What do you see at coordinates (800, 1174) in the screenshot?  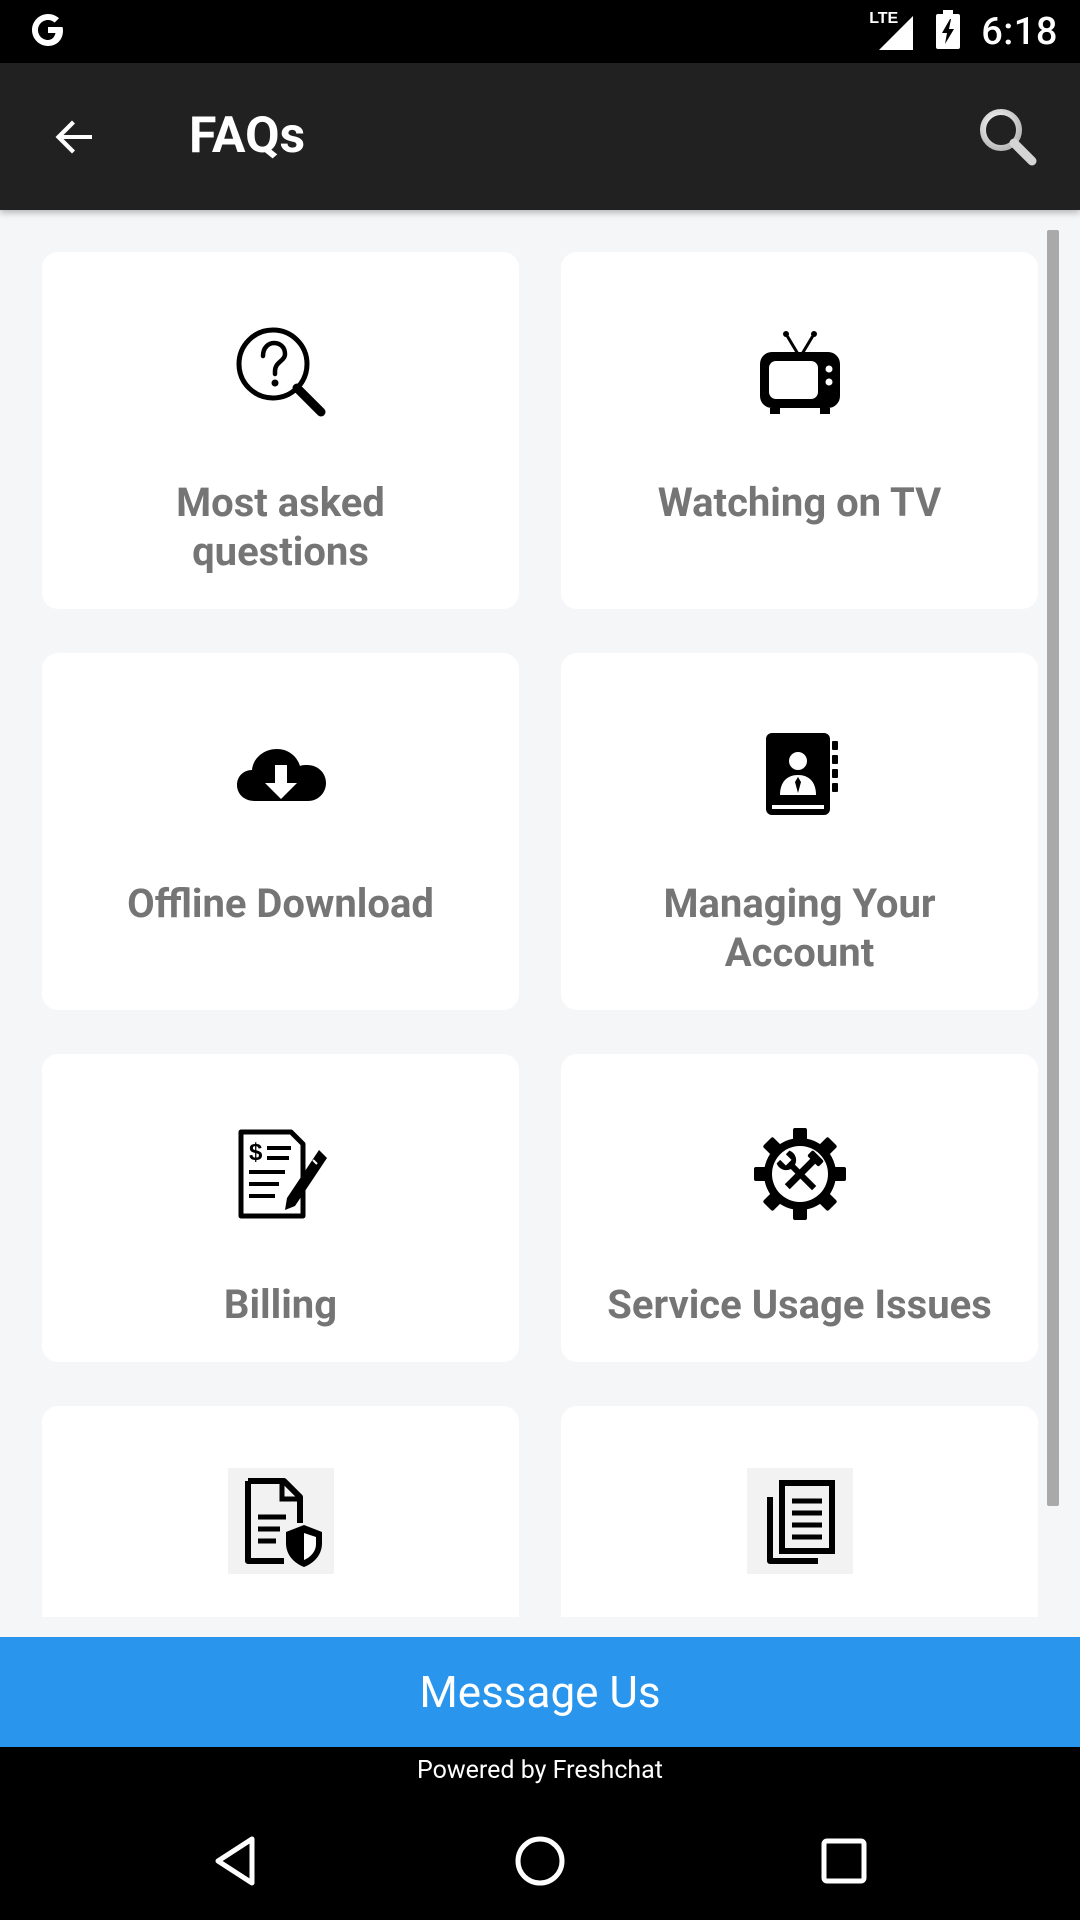 I see `gear-tools-icon` at bounding box center [800, 1174].